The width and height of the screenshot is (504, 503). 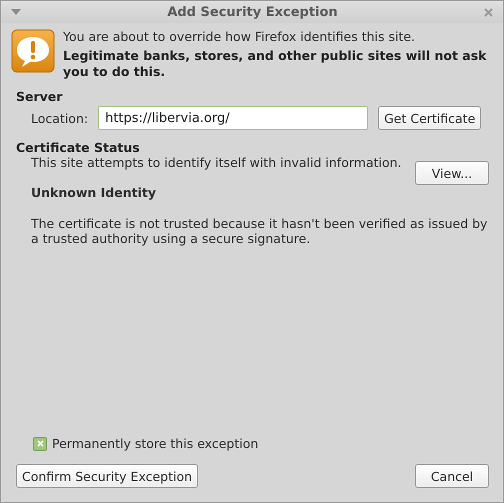 What do you see at coordinates (155, 443) in the screenshot?
I see `checkbox-label: Permanently store this exception` at bounding box center [155, 443].